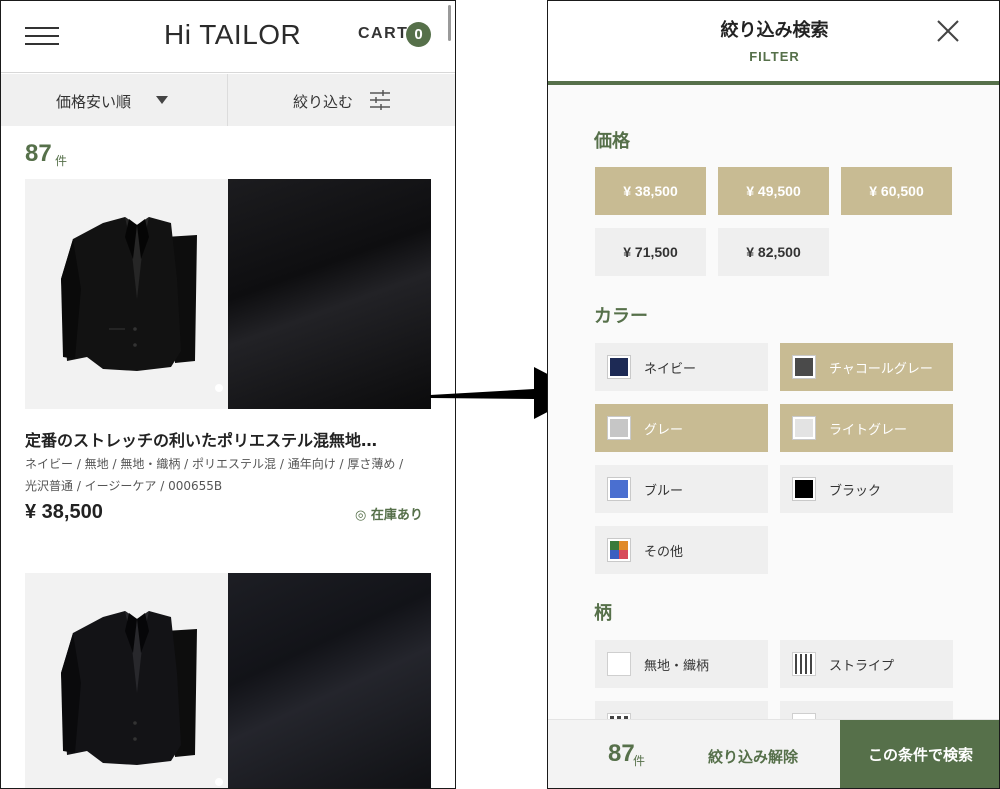  I want to click on pattern-label: 無地・織柄, so click(677, 666).